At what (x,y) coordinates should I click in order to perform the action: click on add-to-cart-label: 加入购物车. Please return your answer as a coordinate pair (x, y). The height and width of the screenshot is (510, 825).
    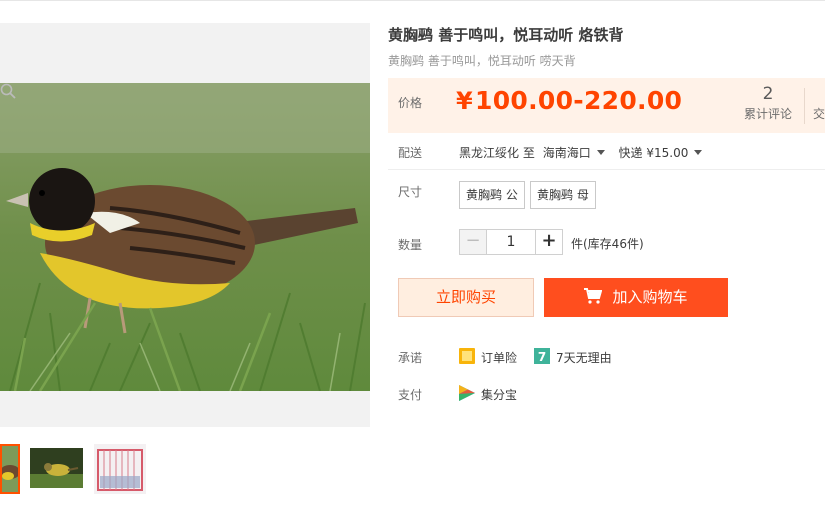
    Looking at the image, I should click on (650, 297).